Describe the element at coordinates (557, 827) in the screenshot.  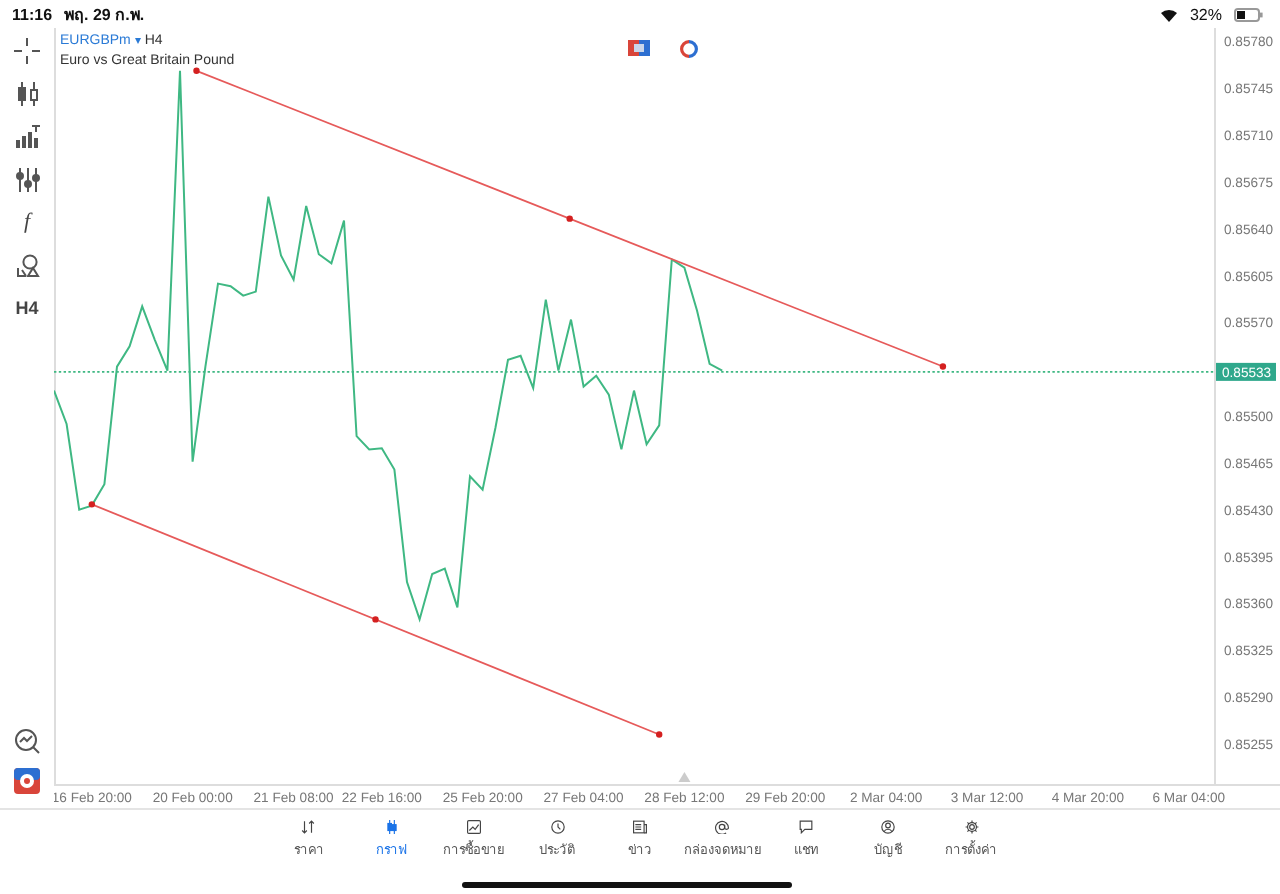
I see `history-icon` at that location.